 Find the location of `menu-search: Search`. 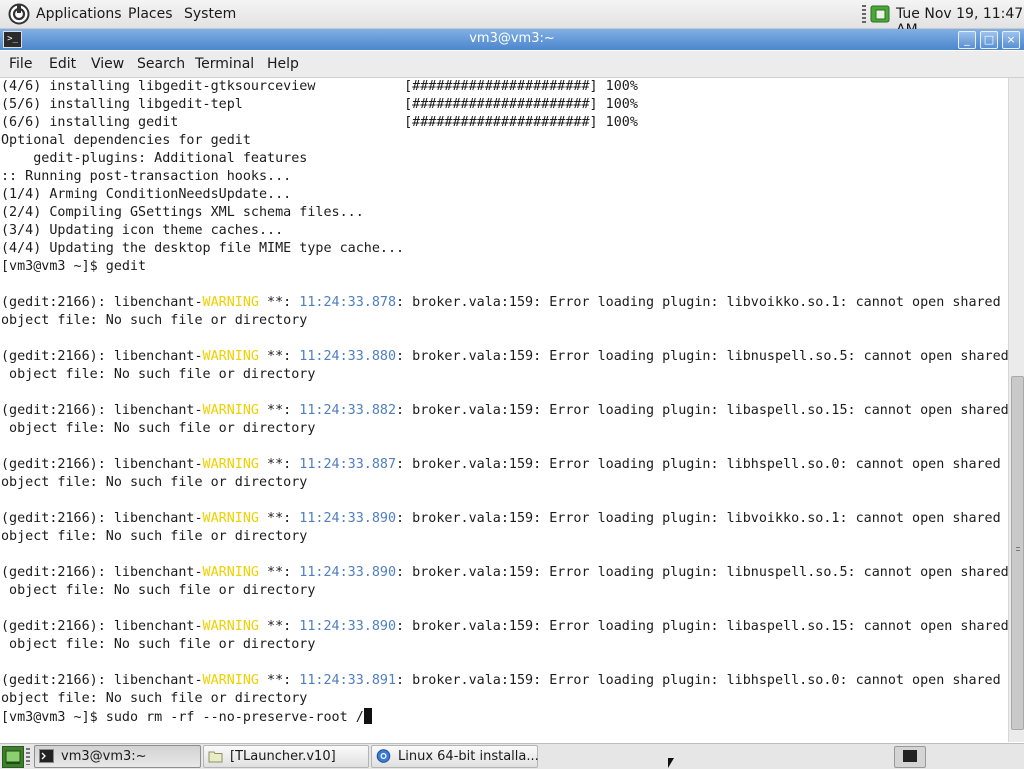

menu-search: Search is located at coordinates (161, 64).